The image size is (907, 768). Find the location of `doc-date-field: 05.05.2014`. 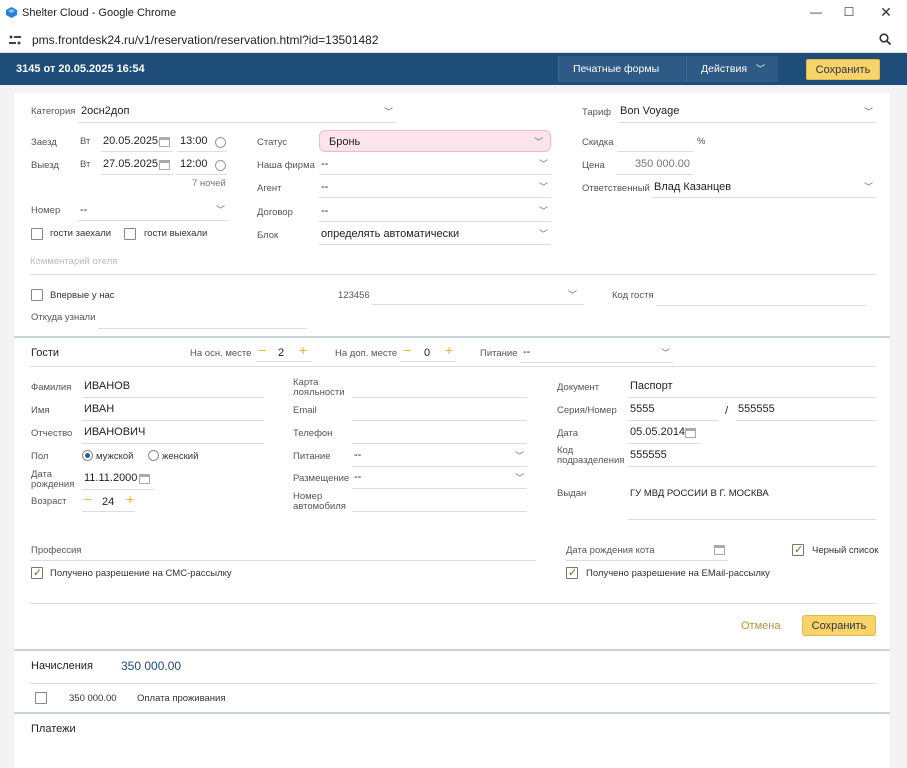

doc-date-field: 05.05.2014 is located at coordinates (664, 433).